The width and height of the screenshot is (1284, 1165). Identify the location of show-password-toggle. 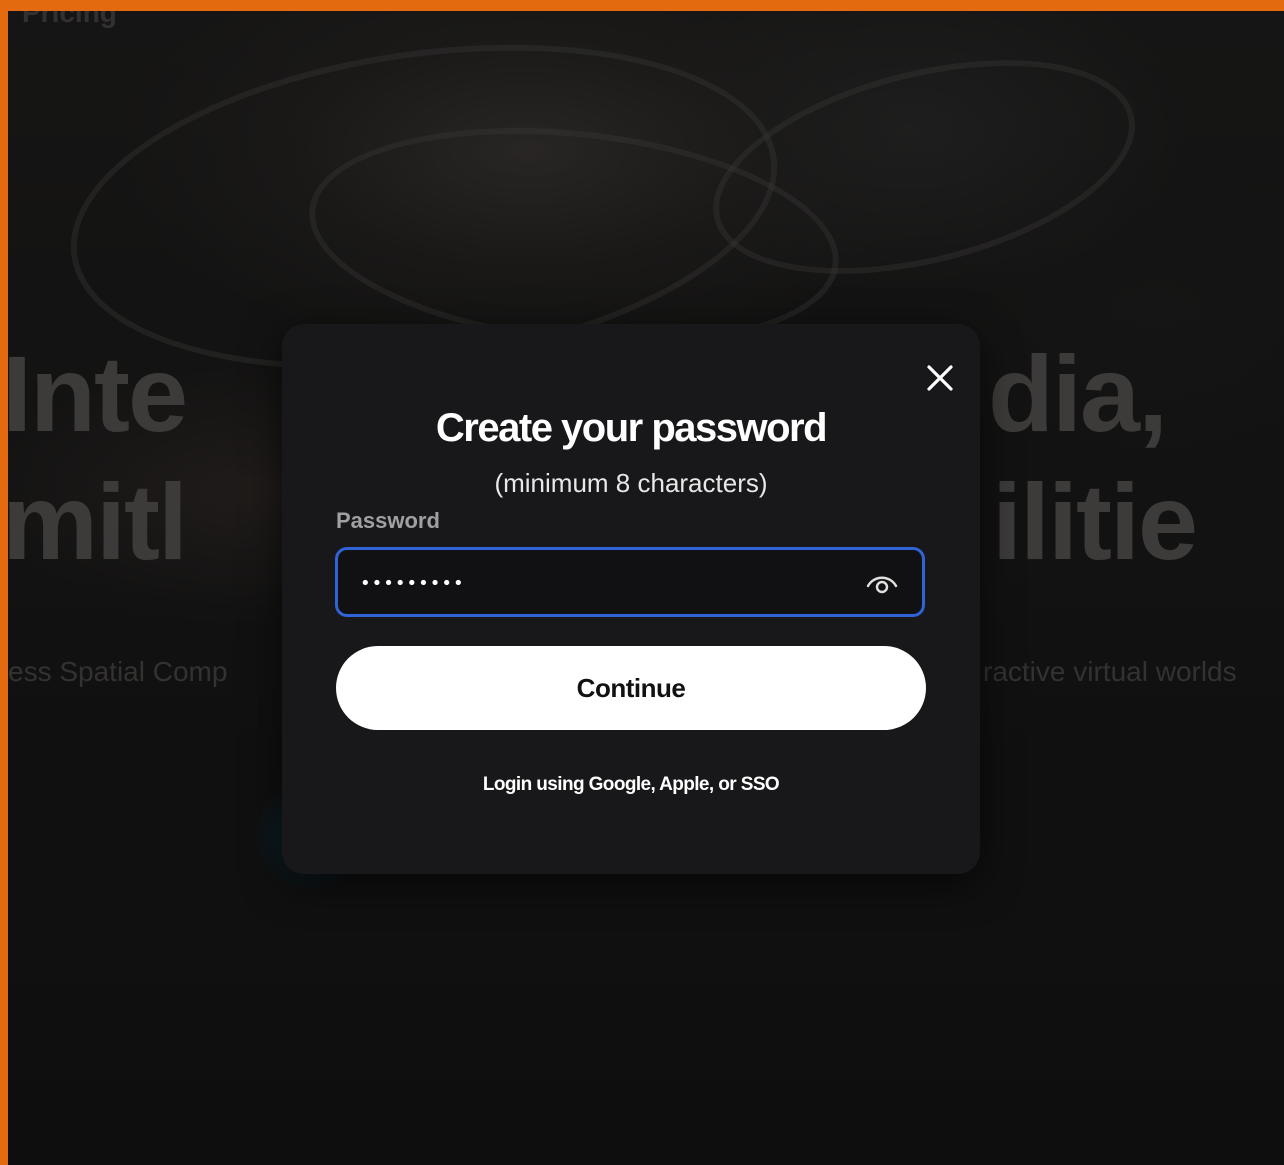
(882, 583).